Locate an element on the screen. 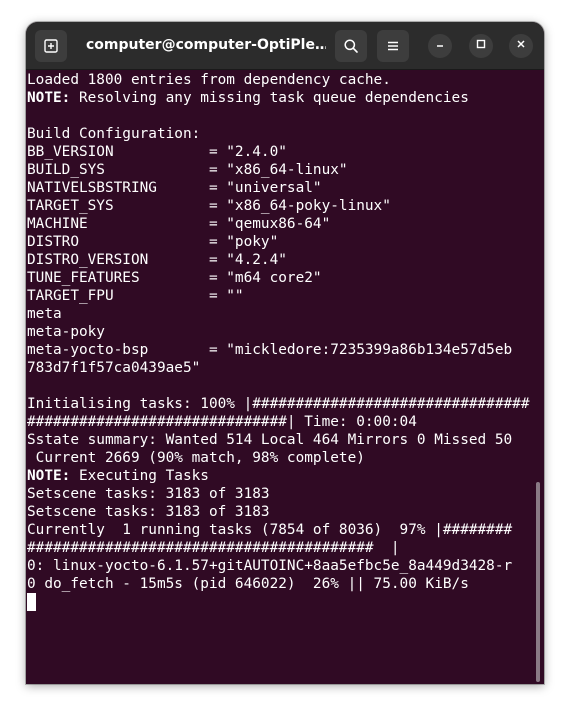 Image resolution: width=570 pixels, height=713 pixels. search-icon is located at coordinates (351, 46).